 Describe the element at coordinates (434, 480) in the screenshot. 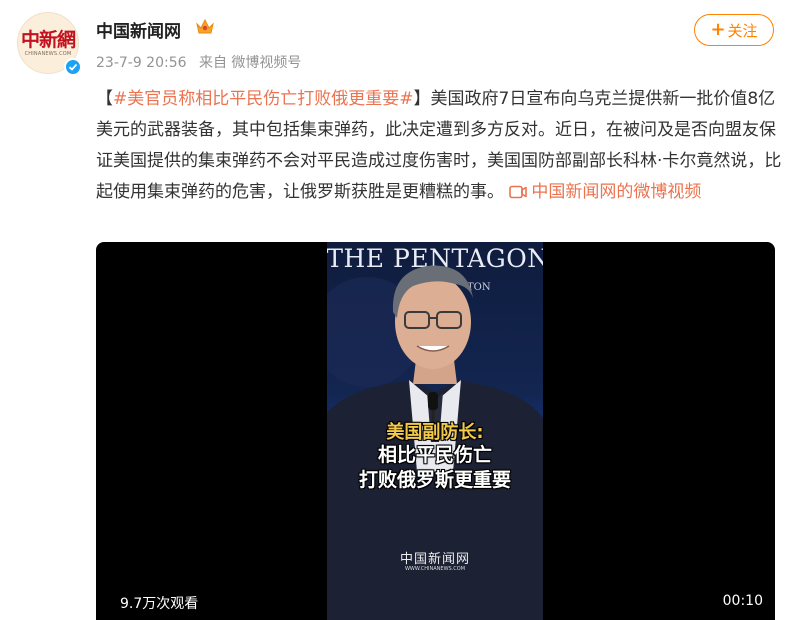

I see `video-caption-line3: 打败俄罗斯更重要` at that location.